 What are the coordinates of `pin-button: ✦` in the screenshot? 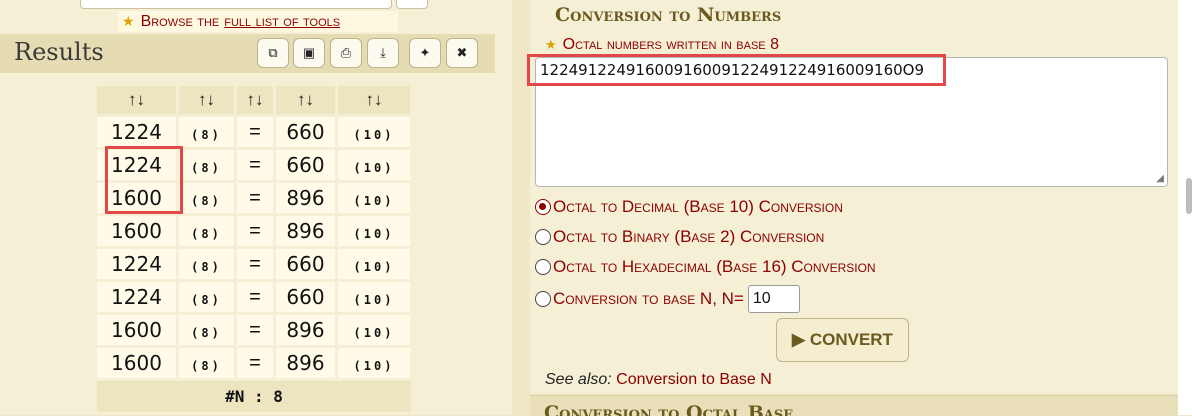 It's located at (425, 53).